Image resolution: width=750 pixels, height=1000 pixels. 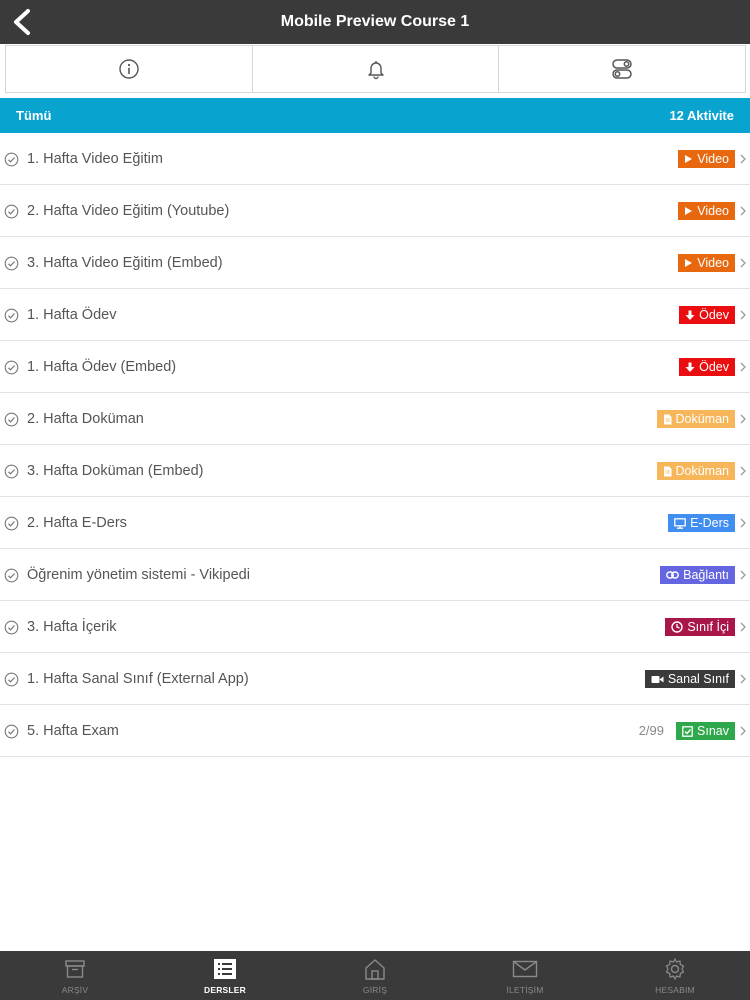 I want to click on nav-item-mail: İLETİŞİM, so click(x=525, y=975).